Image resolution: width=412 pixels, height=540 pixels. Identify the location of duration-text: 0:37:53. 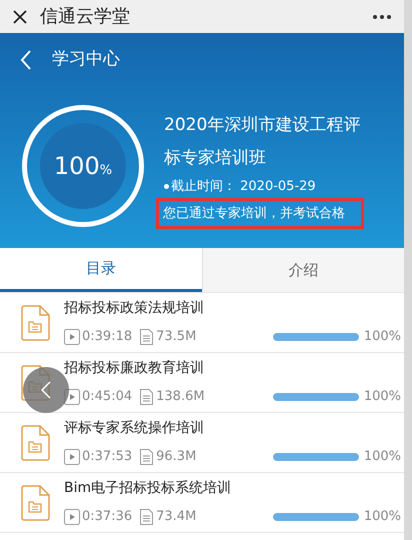
(107, 457).